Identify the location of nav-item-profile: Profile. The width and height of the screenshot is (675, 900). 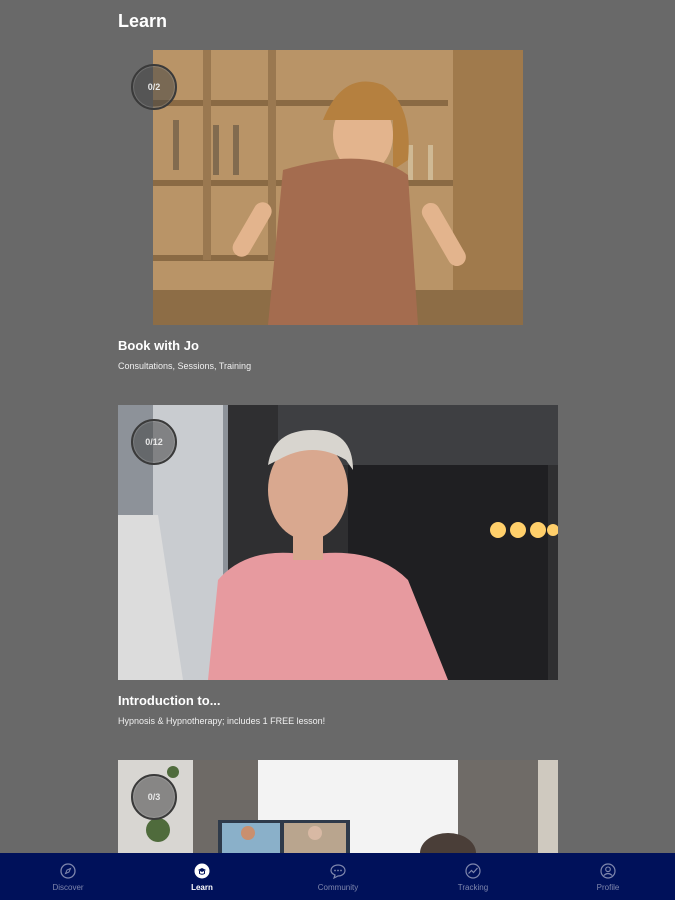
(608, 876).